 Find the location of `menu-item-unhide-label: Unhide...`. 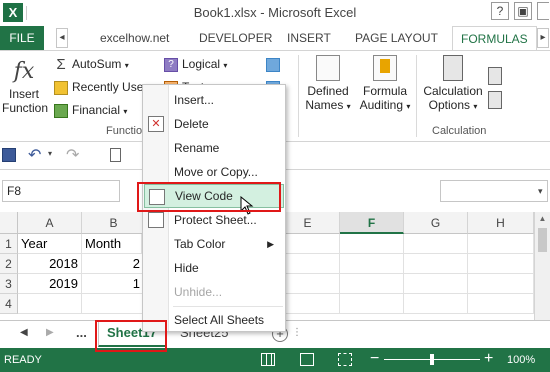

menu-item-unhide-label: Unhide... is located at coordinates (198, 292).